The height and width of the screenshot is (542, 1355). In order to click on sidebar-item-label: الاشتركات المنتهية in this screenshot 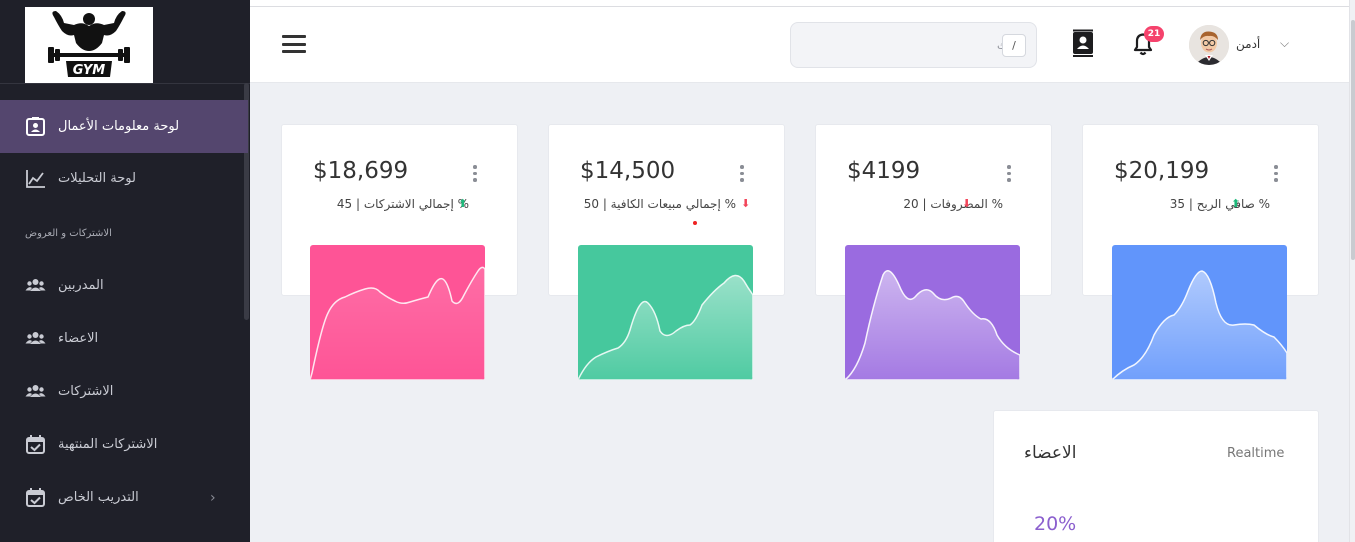, I will do `click(108, 444)`.